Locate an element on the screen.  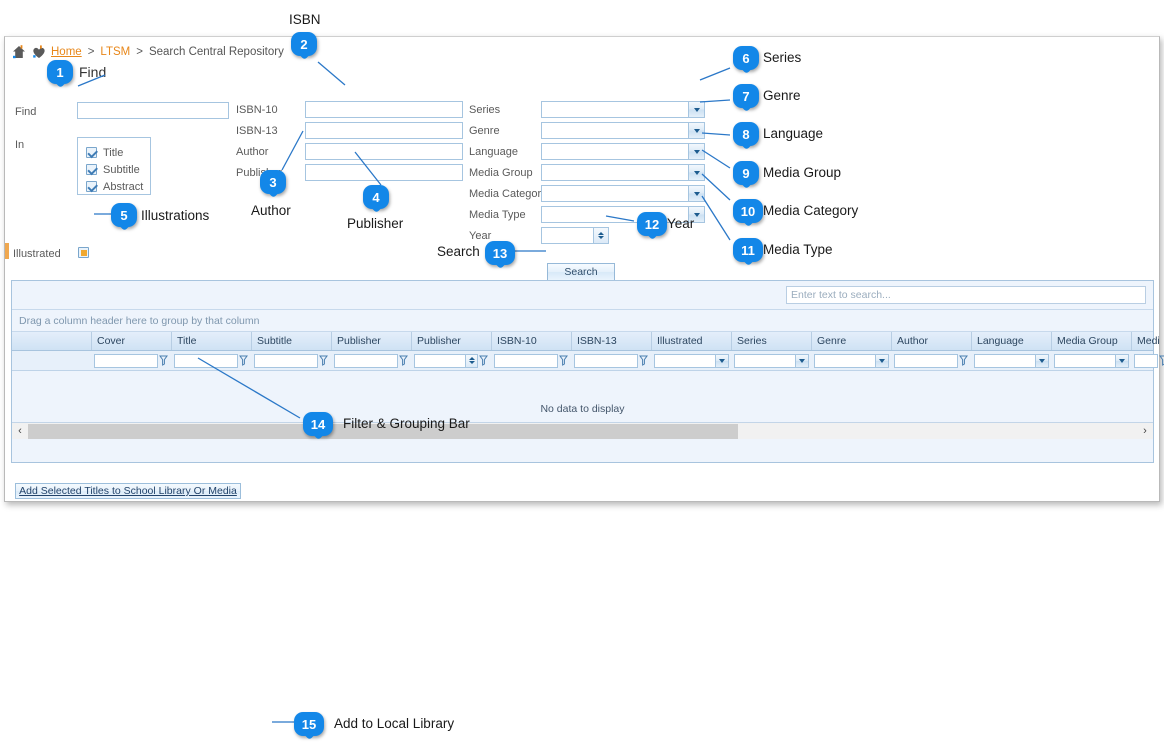
find-input is located at coordinates (153, 110).